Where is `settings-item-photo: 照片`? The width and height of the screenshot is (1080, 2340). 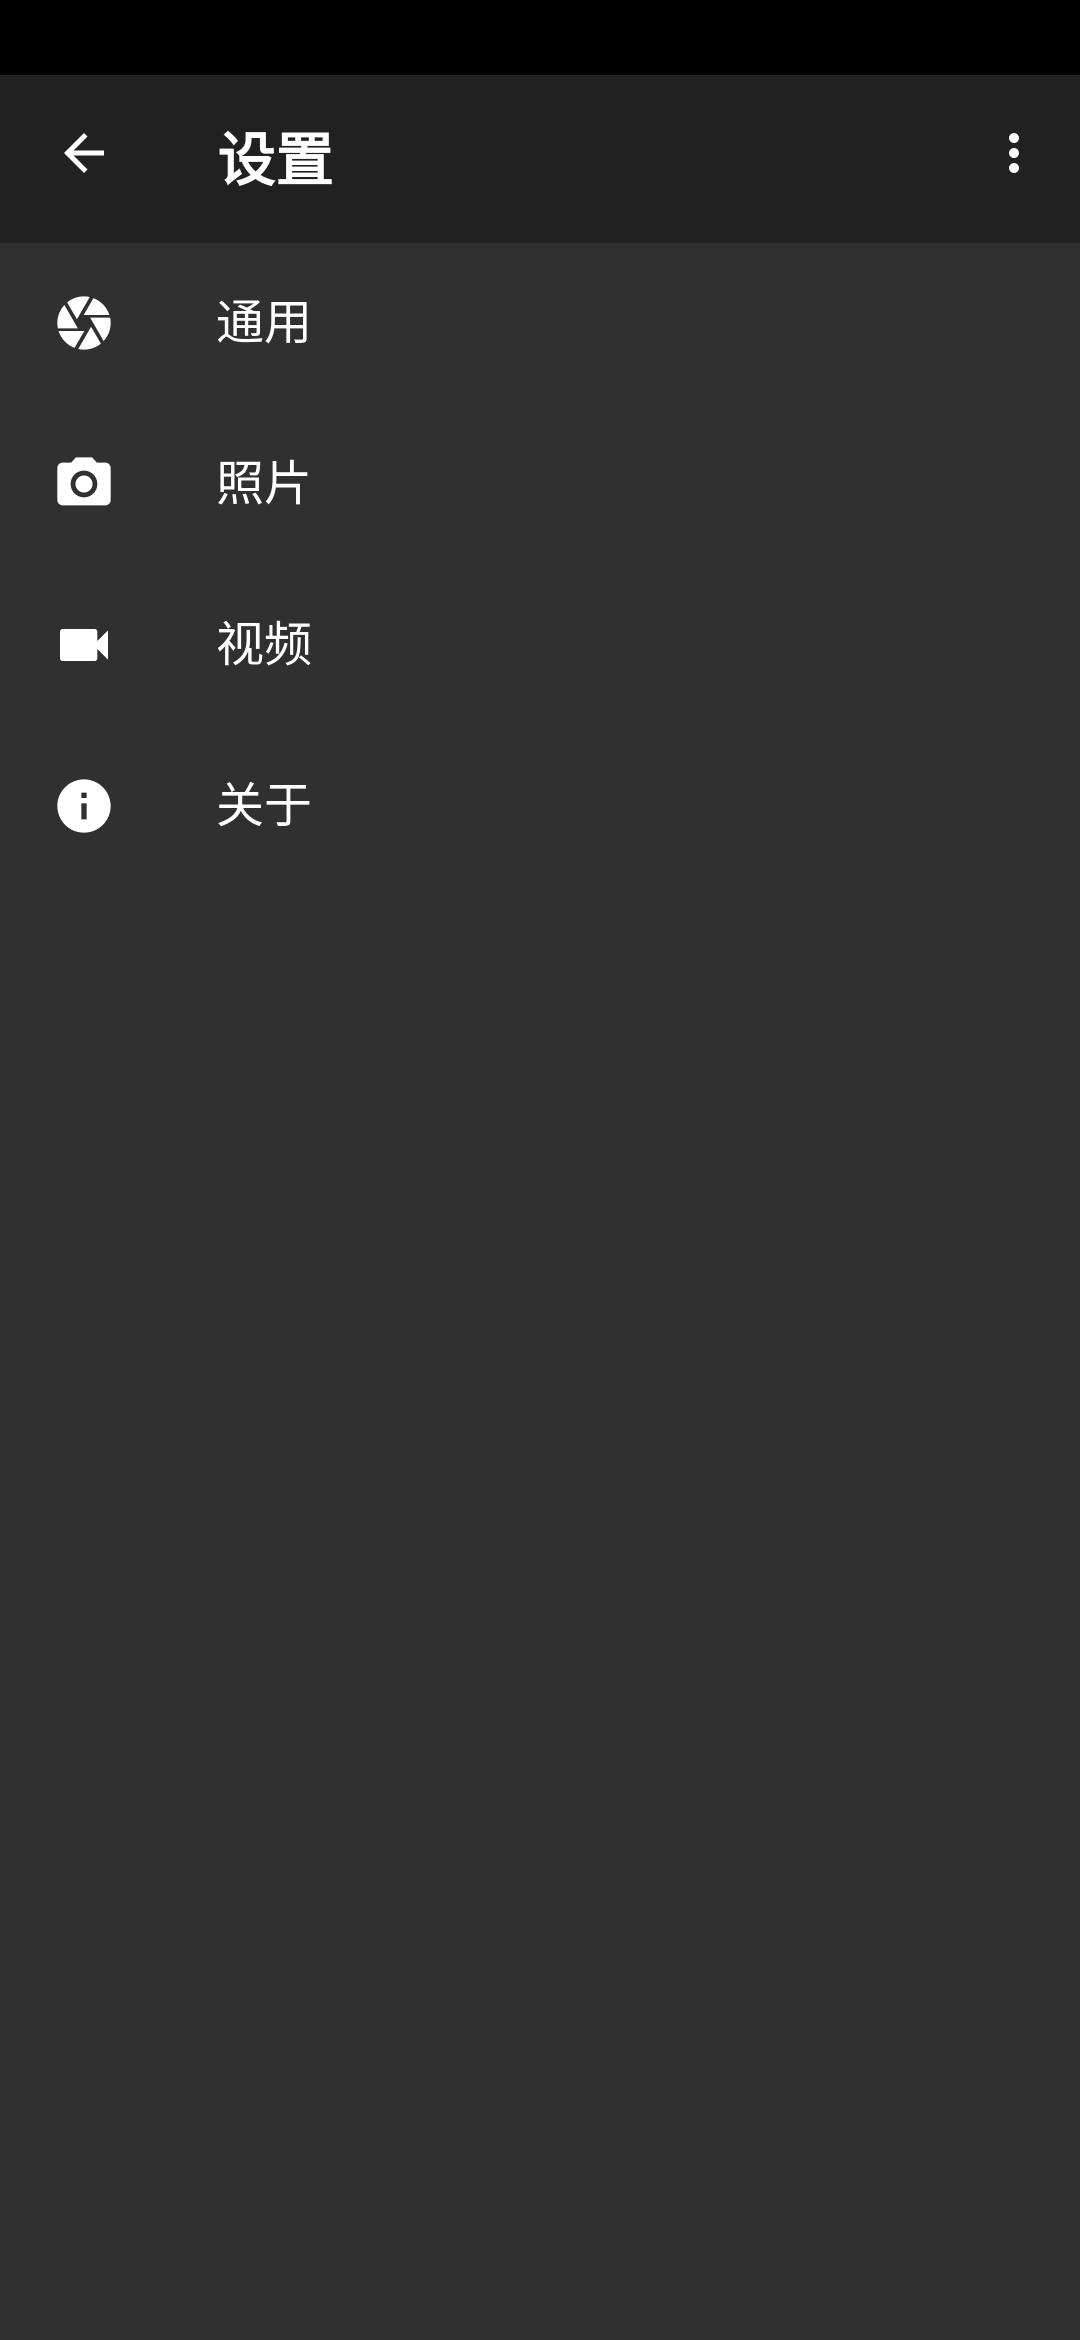 settings-item-photo: 照片 is located at coordinates (540, 484).